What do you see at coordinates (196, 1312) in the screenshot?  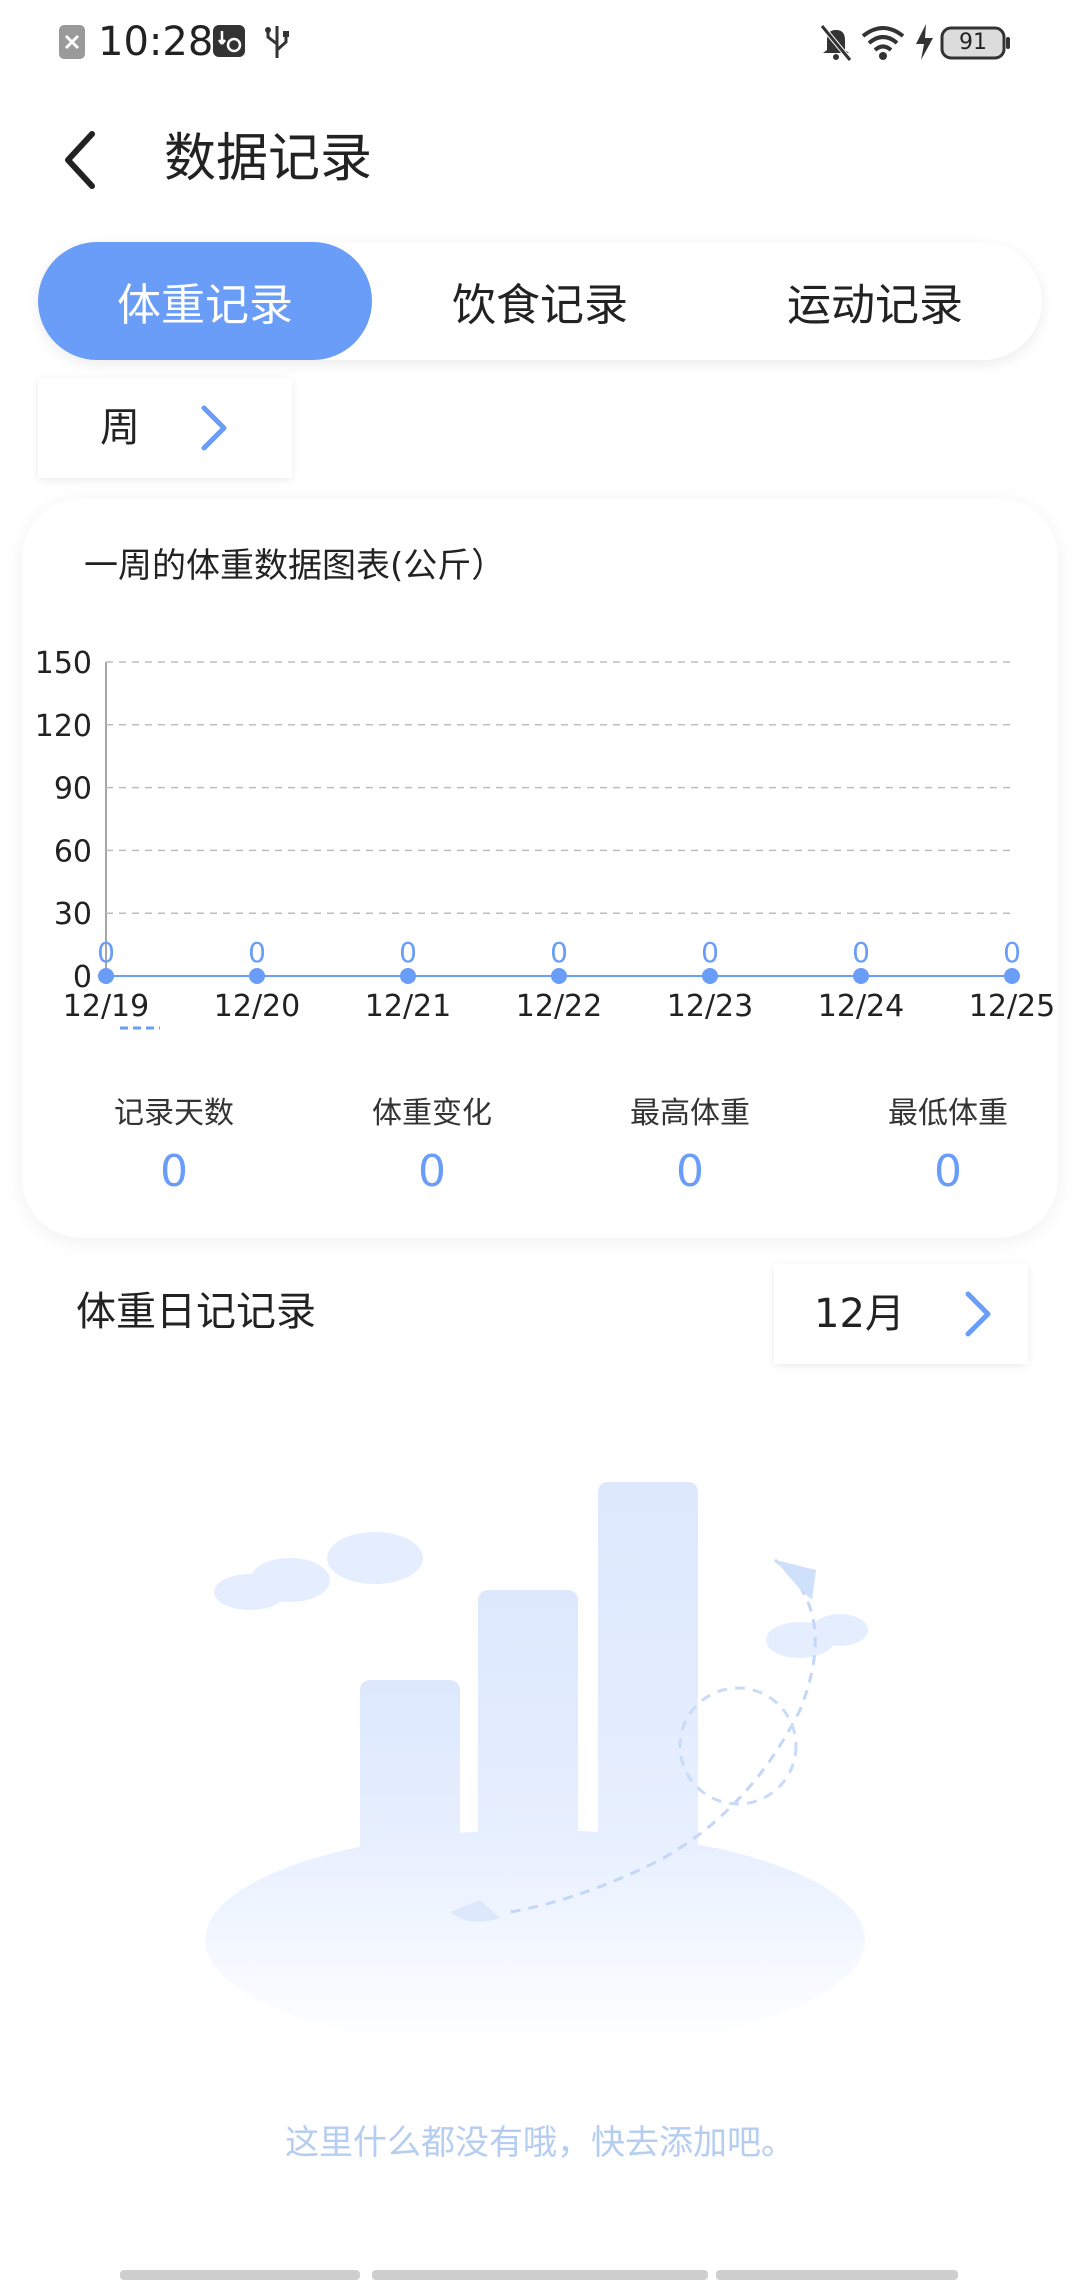 I see `diary-title: 体重日记记录` at bounding box center [196, 1312].